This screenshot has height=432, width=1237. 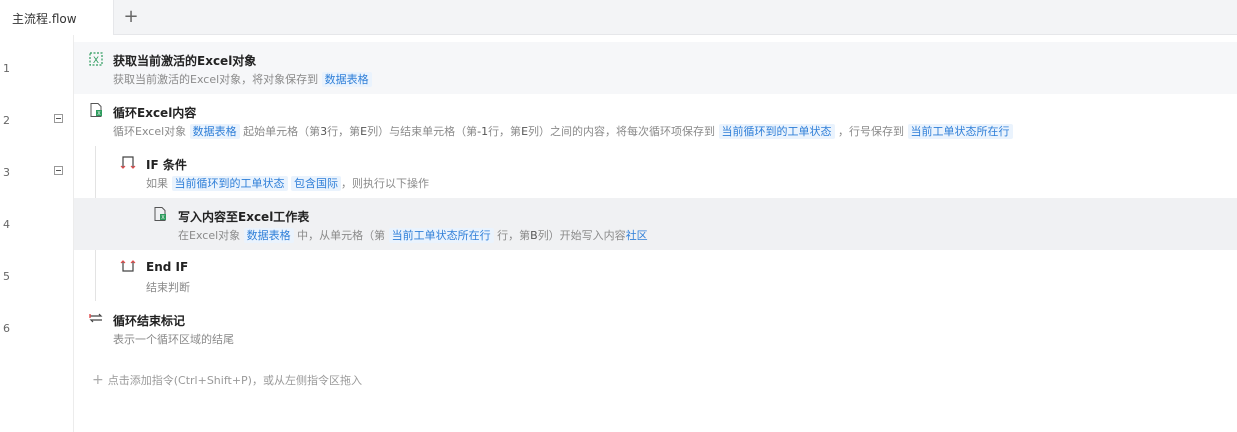 What do you see at coordinates (6, 68) in the screenshot?
I see `line-number: 1` at bounding box center [6, 68].